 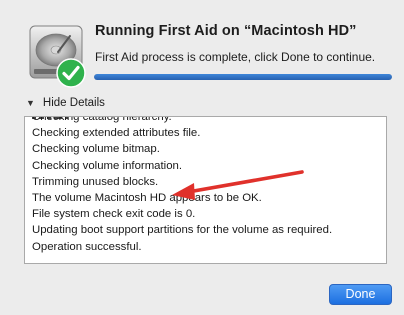 What do you see at coordinates (116, 133) in the screenshot?
I see `log-line: Checking extended attributes file.` at bounding box center [116, 133].